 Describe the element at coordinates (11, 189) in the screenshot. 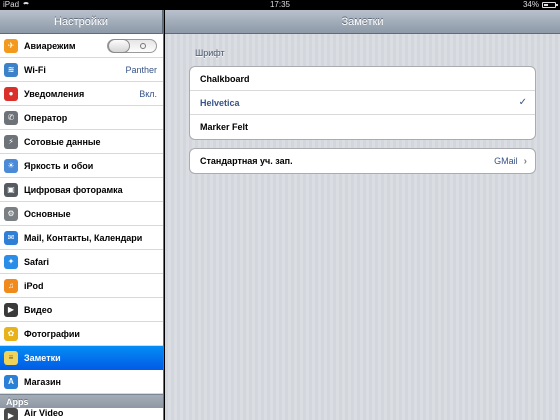

I see `photo-frame-icon: ▣` at that location.